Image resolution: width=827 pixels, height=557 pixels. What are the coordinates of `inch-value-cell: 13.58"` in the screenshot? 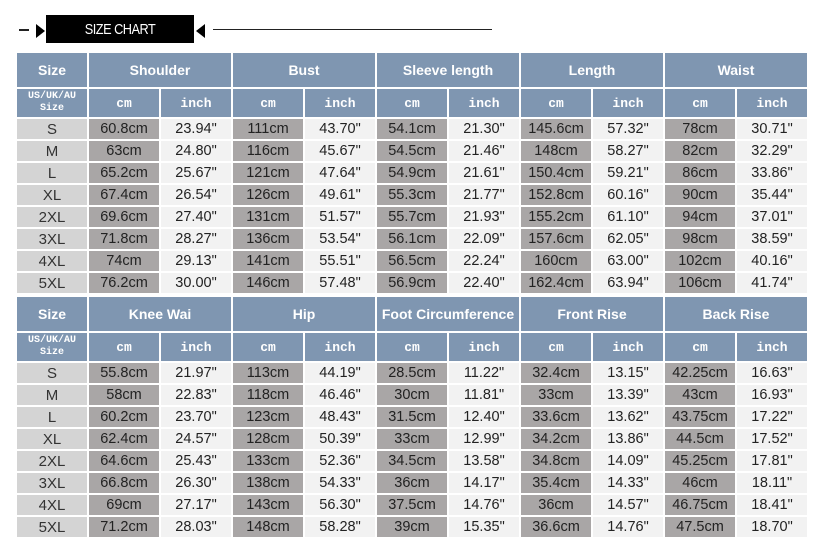 It's located at (484, 461).